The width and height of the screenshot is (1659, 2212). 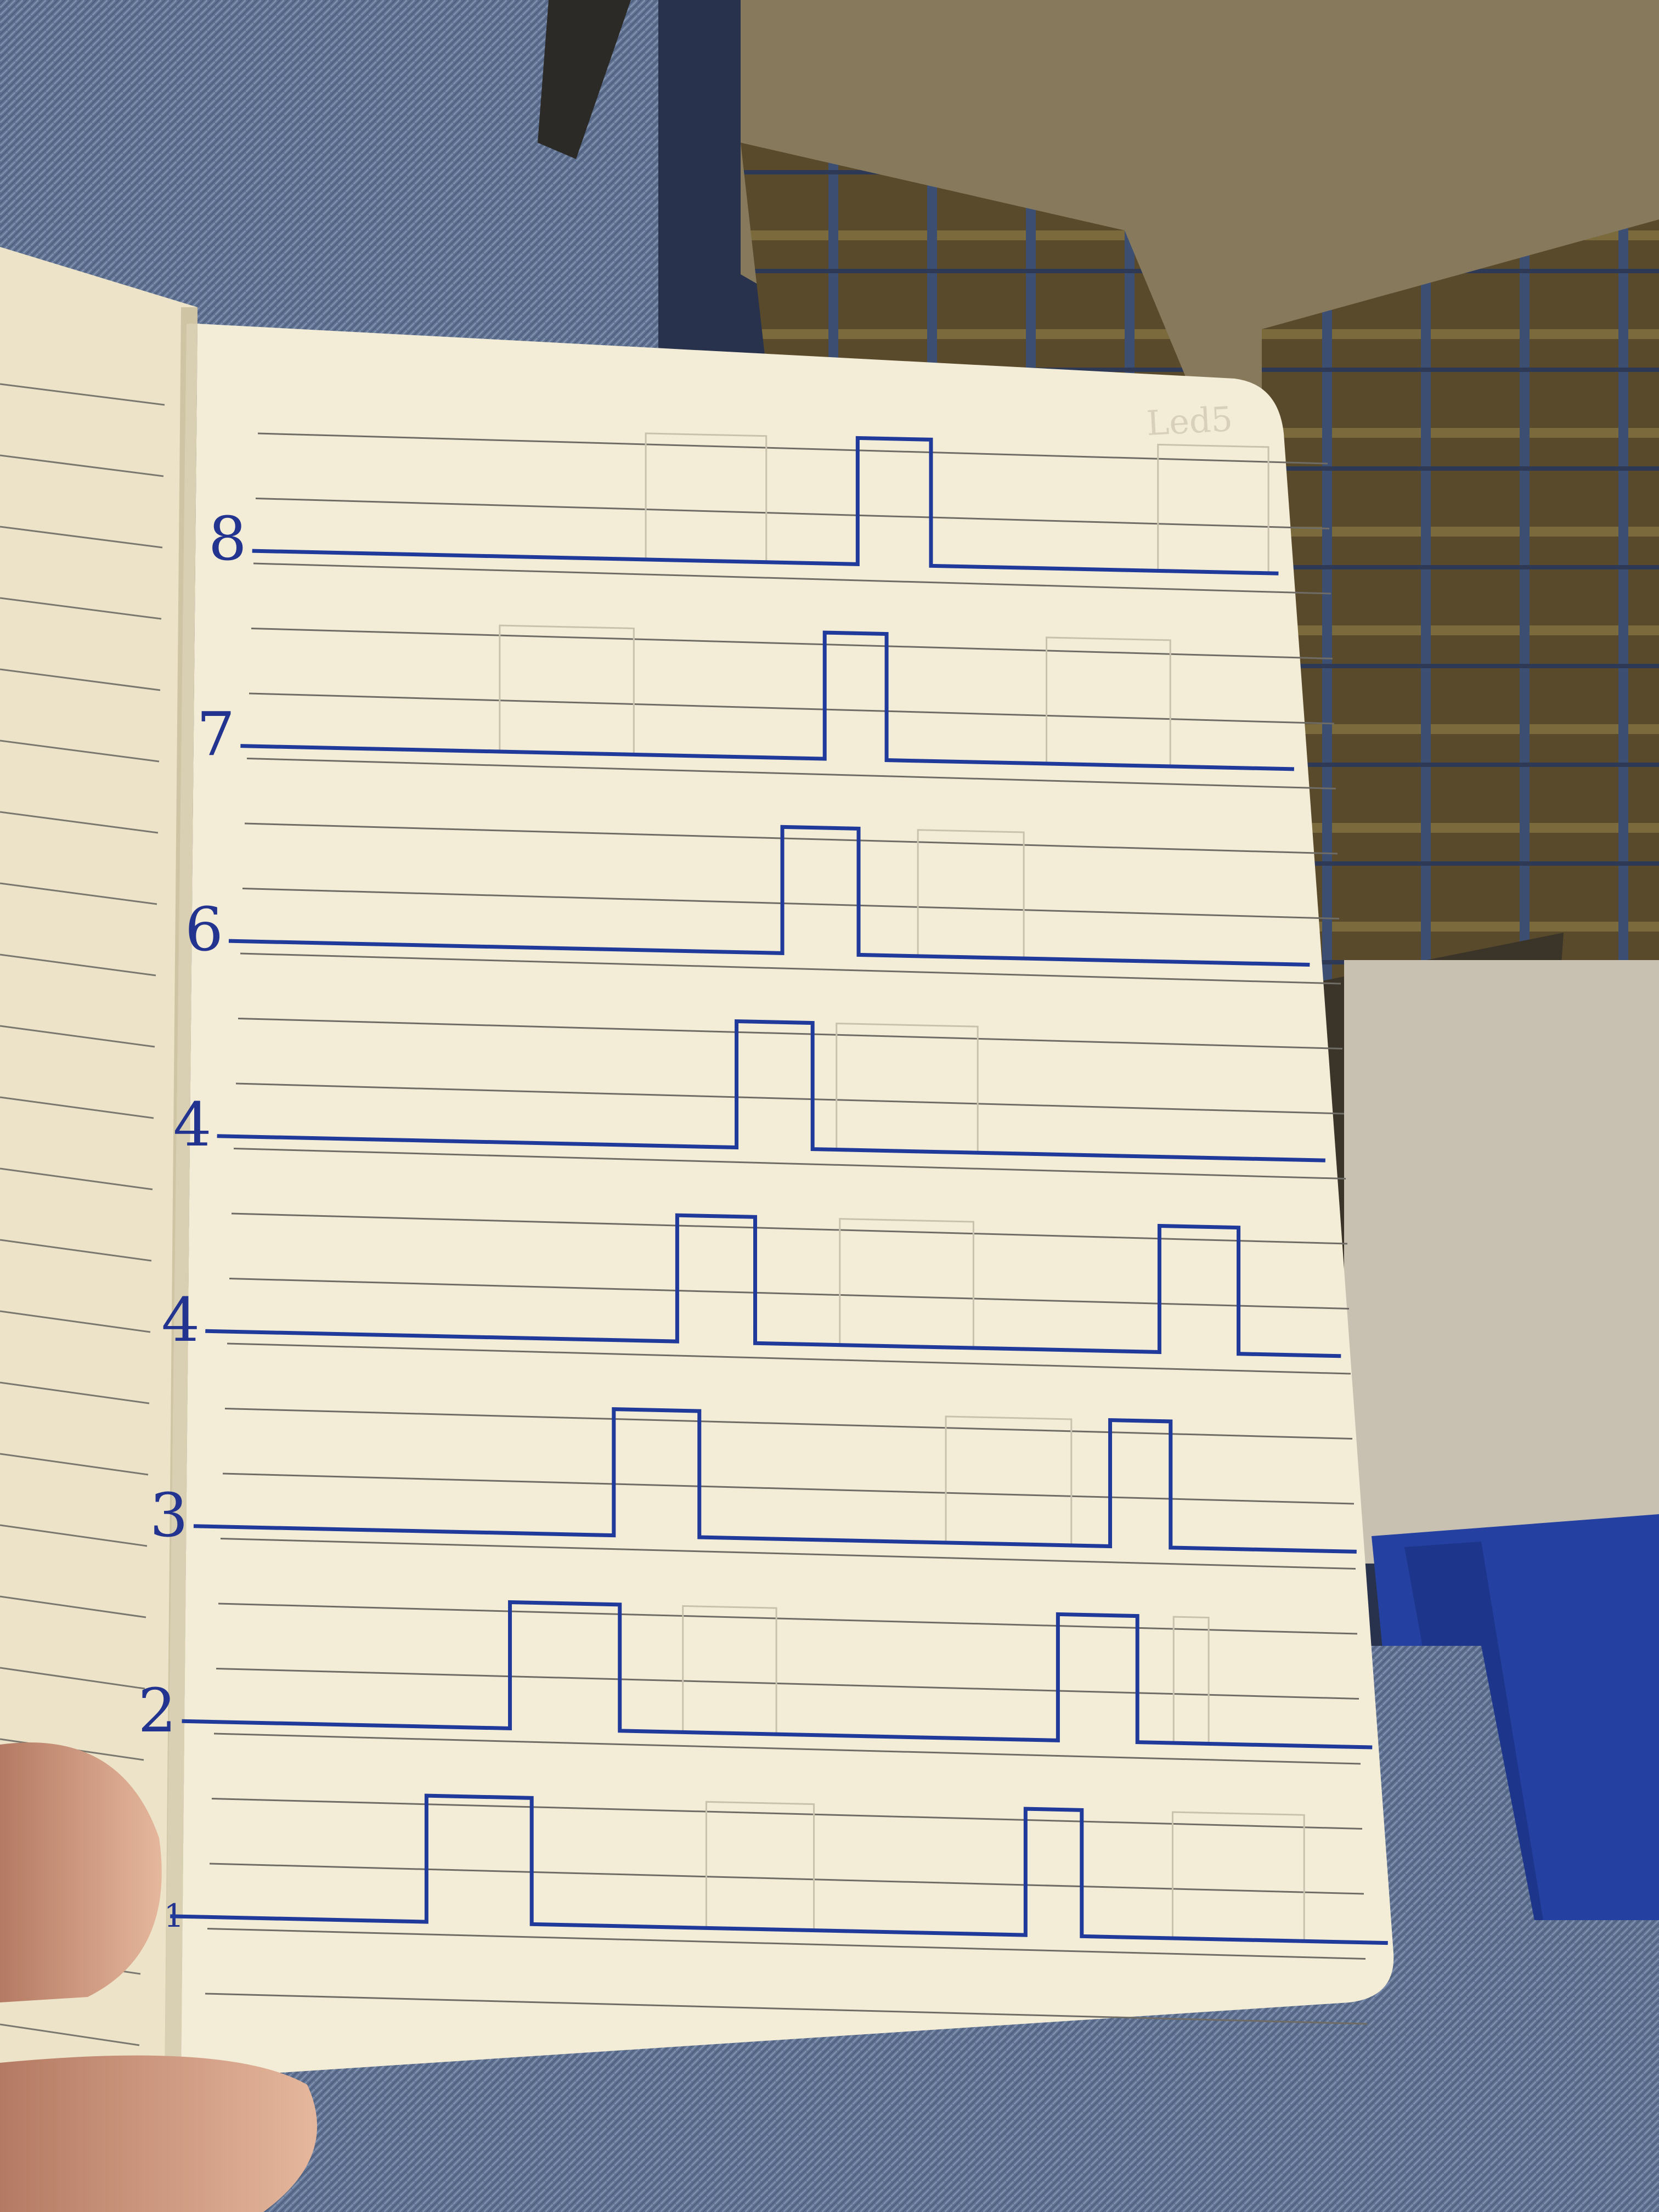 What do you see at coordinates (228, 539) in the screenshot?
I see `row-label: 8` at bounding box center [228, 539].